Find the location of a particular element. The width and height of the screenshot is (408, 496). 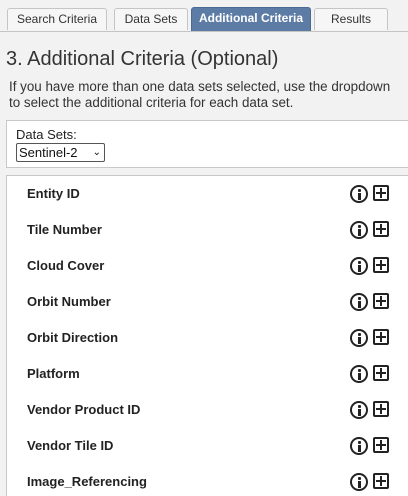

criteria-label: Orbit Direction is located at coordinates (73, 337).